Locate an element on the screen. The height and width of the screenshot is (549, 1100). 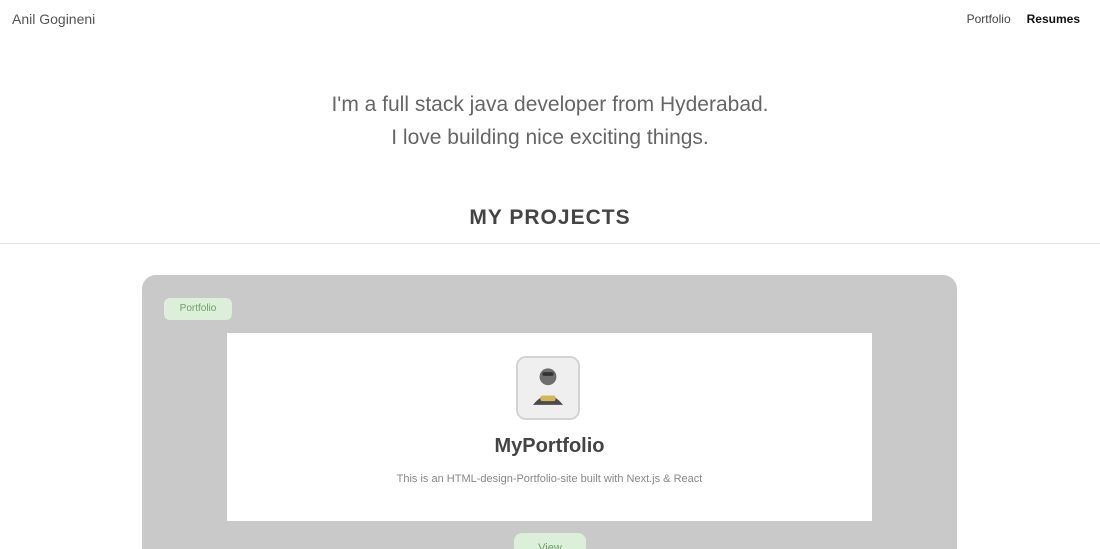
projects-section-title: MY PROJECTS is located at coordinates (550, 217).